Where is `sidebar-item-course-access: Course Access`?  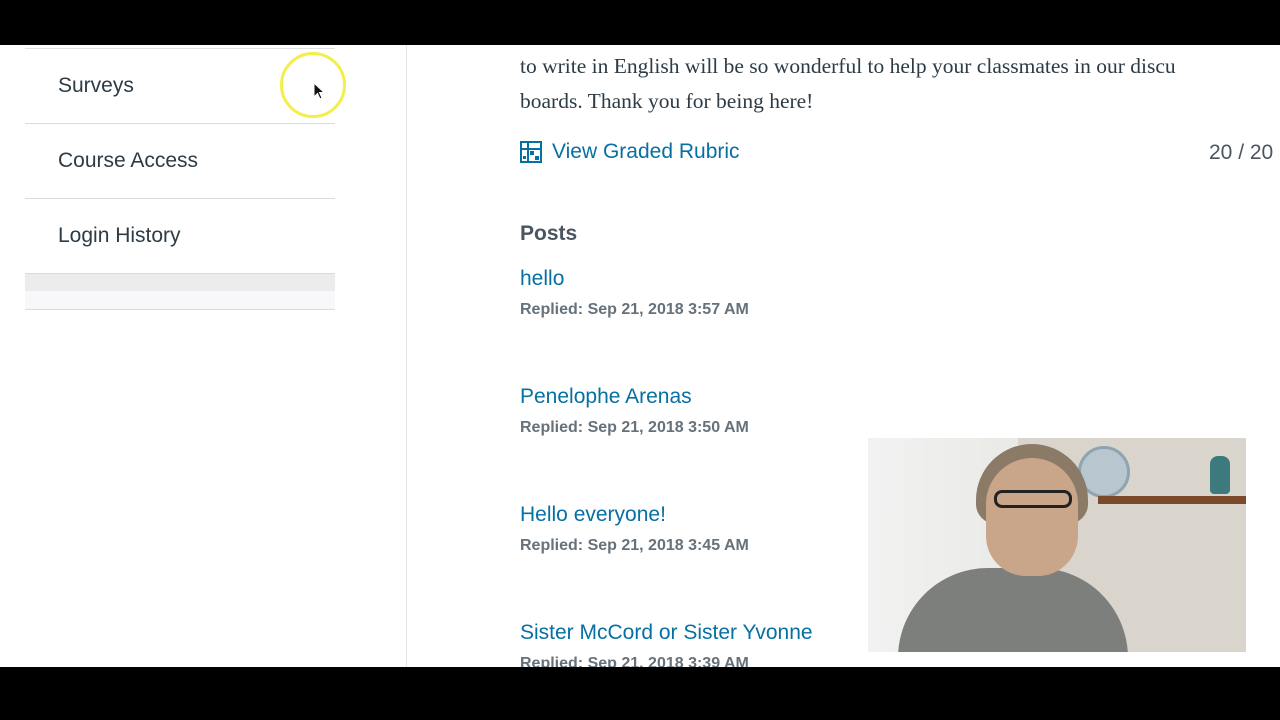
sidebar-item-course-access: Course Access is located at coordinates (180, 161).